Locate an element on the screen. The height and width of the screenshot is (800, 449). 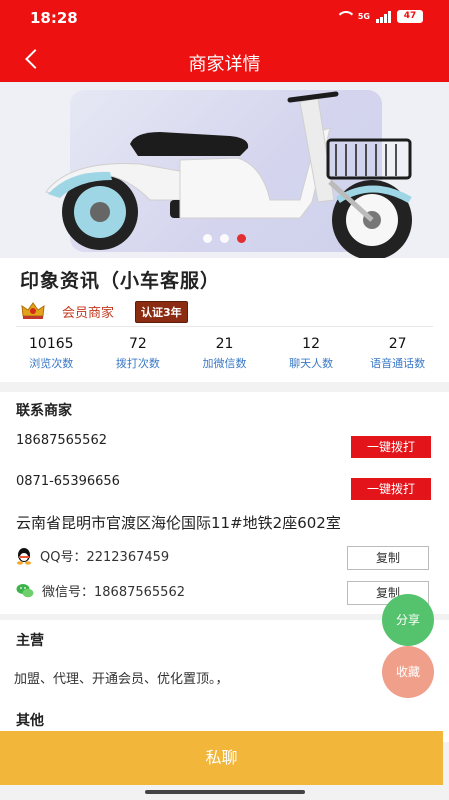
battery-icon: 47 is located at coordinates (410, 16).